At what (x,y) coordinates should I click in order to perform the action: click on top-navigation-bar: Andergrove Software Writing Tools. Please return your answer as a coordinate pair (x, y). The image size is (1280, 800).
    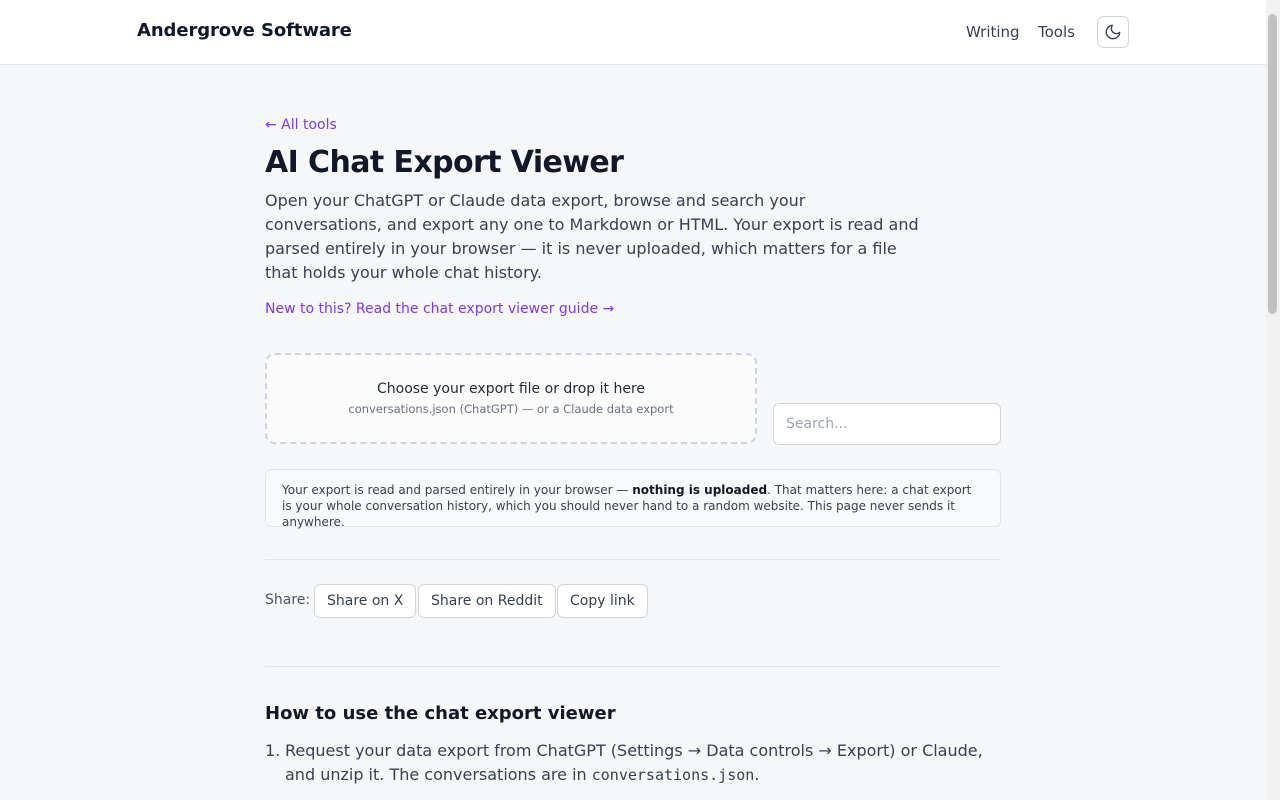
    Looking at the image, I should click on (633, 32).